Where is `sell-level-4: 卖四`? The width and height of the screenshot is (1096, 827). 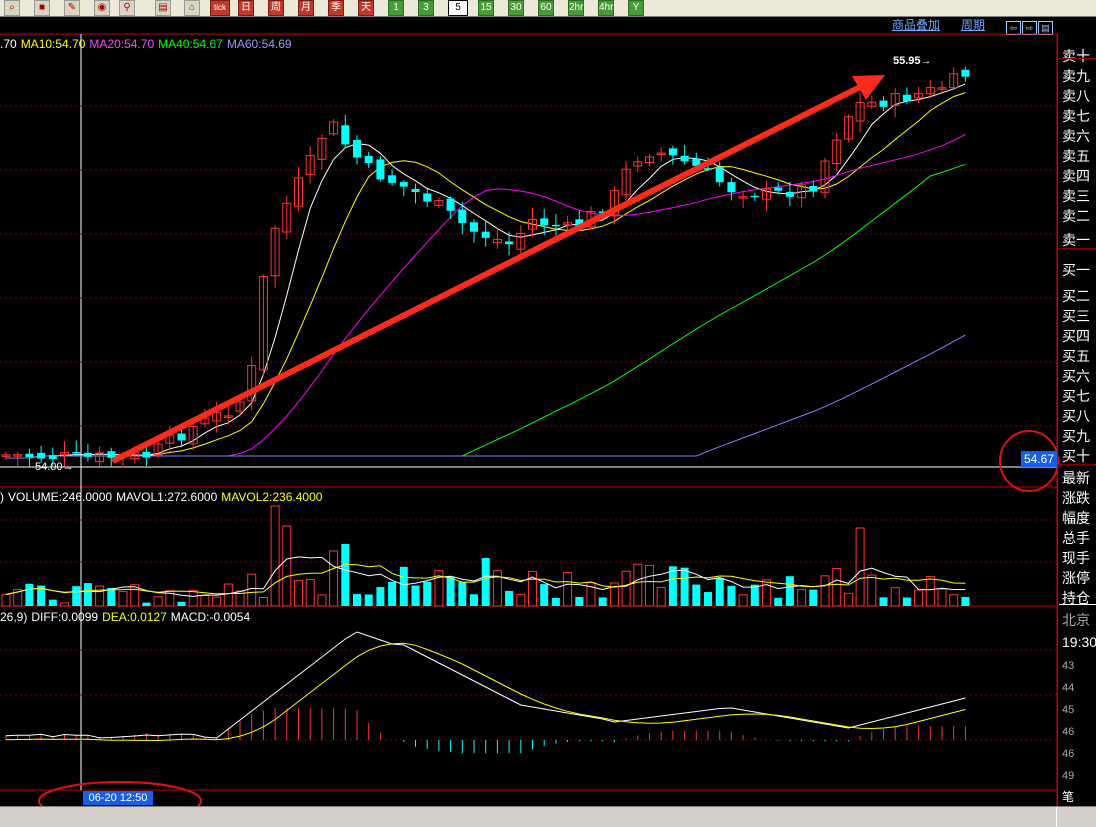 sell-level-4: 卖四 is located at coordinates (1076, 176).